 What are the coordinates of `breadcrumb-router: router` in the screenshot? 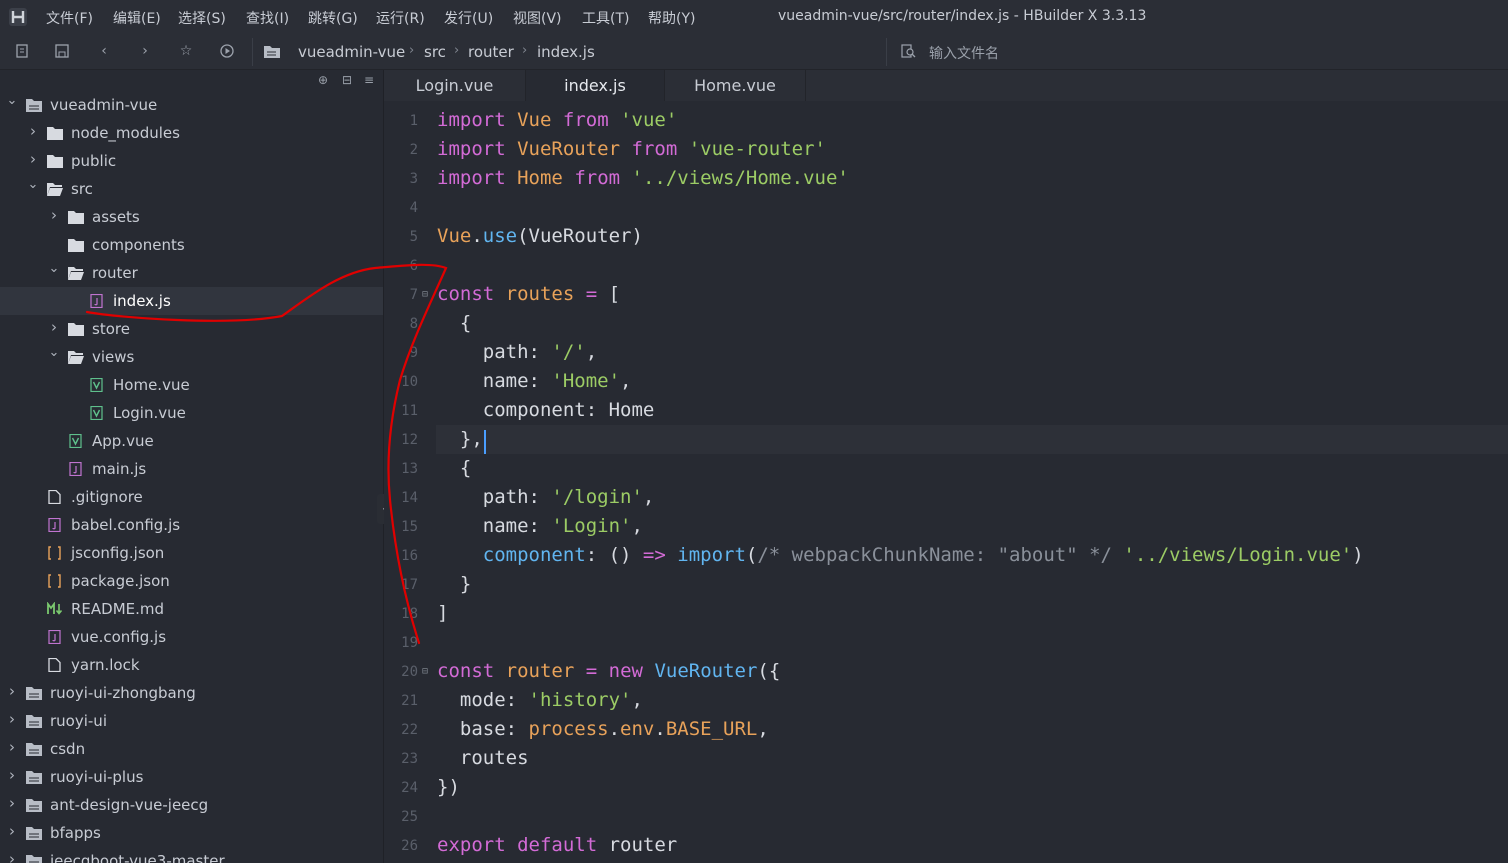 It's located at (491, 52).